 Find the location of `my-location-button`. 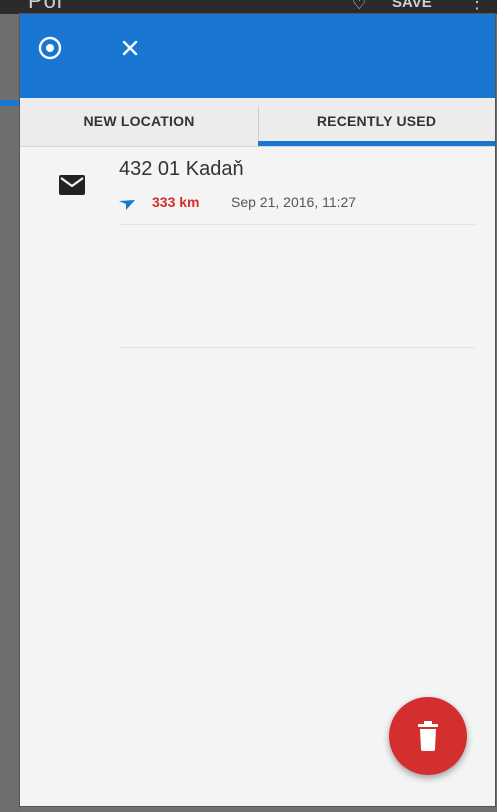

my-location-button is located at coordinates (50, 48).